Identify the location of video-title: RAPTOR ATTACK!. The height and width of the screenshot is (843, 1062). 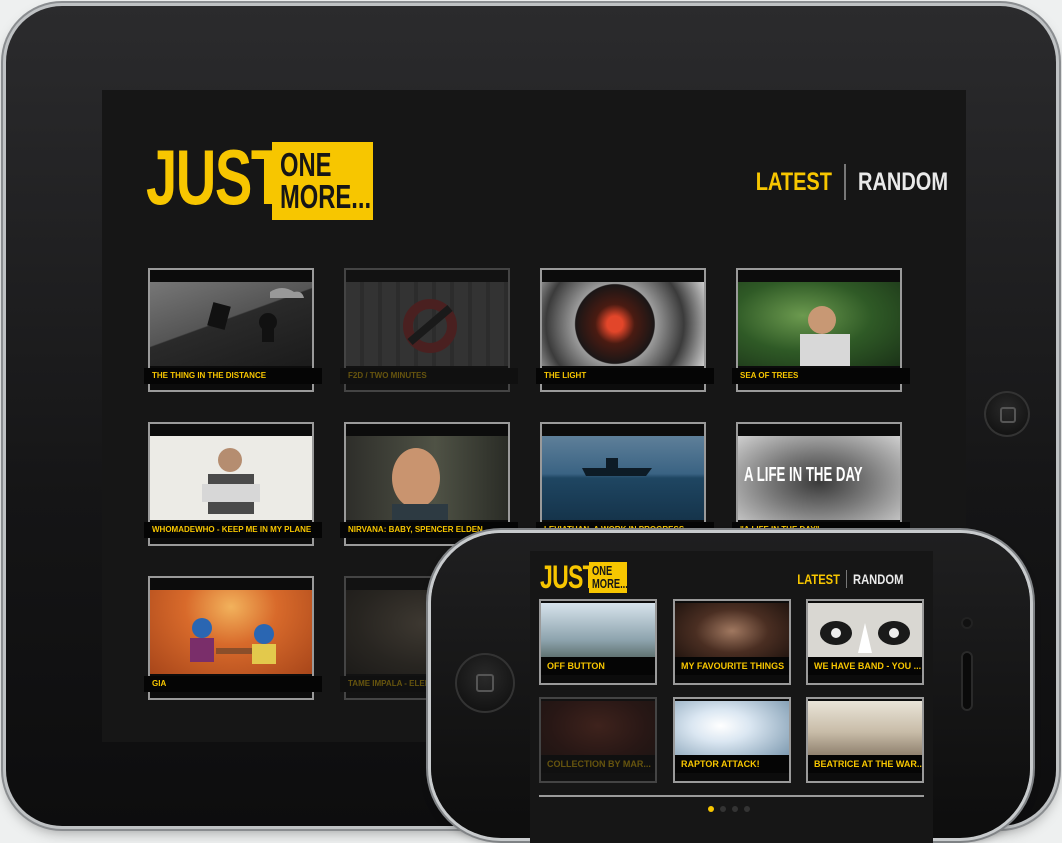
(732, 764).